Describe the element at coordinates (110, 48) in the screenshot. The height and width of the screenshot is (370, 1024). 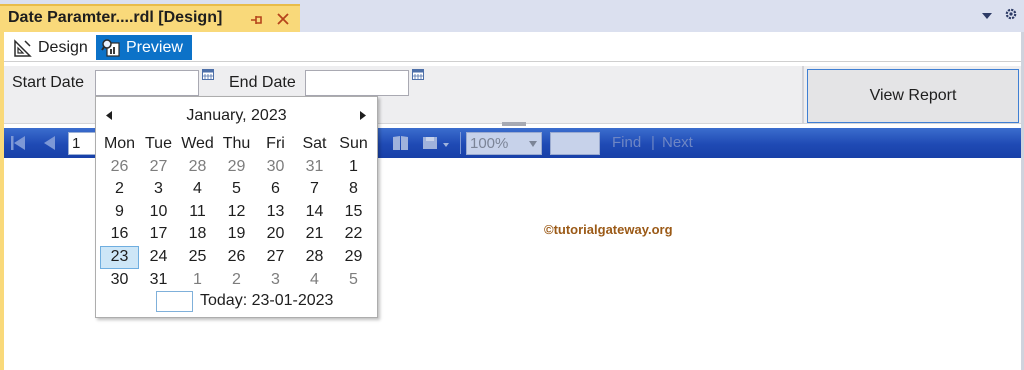
I see `magnifier-report-icon` at that location.